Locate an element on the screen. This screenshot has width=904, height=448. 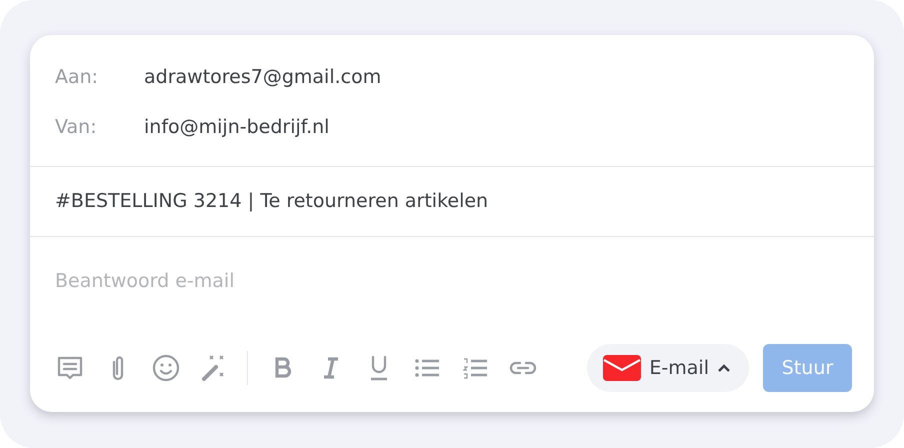
channel-dropdown: E-mail is located at coordinates (668, 368).